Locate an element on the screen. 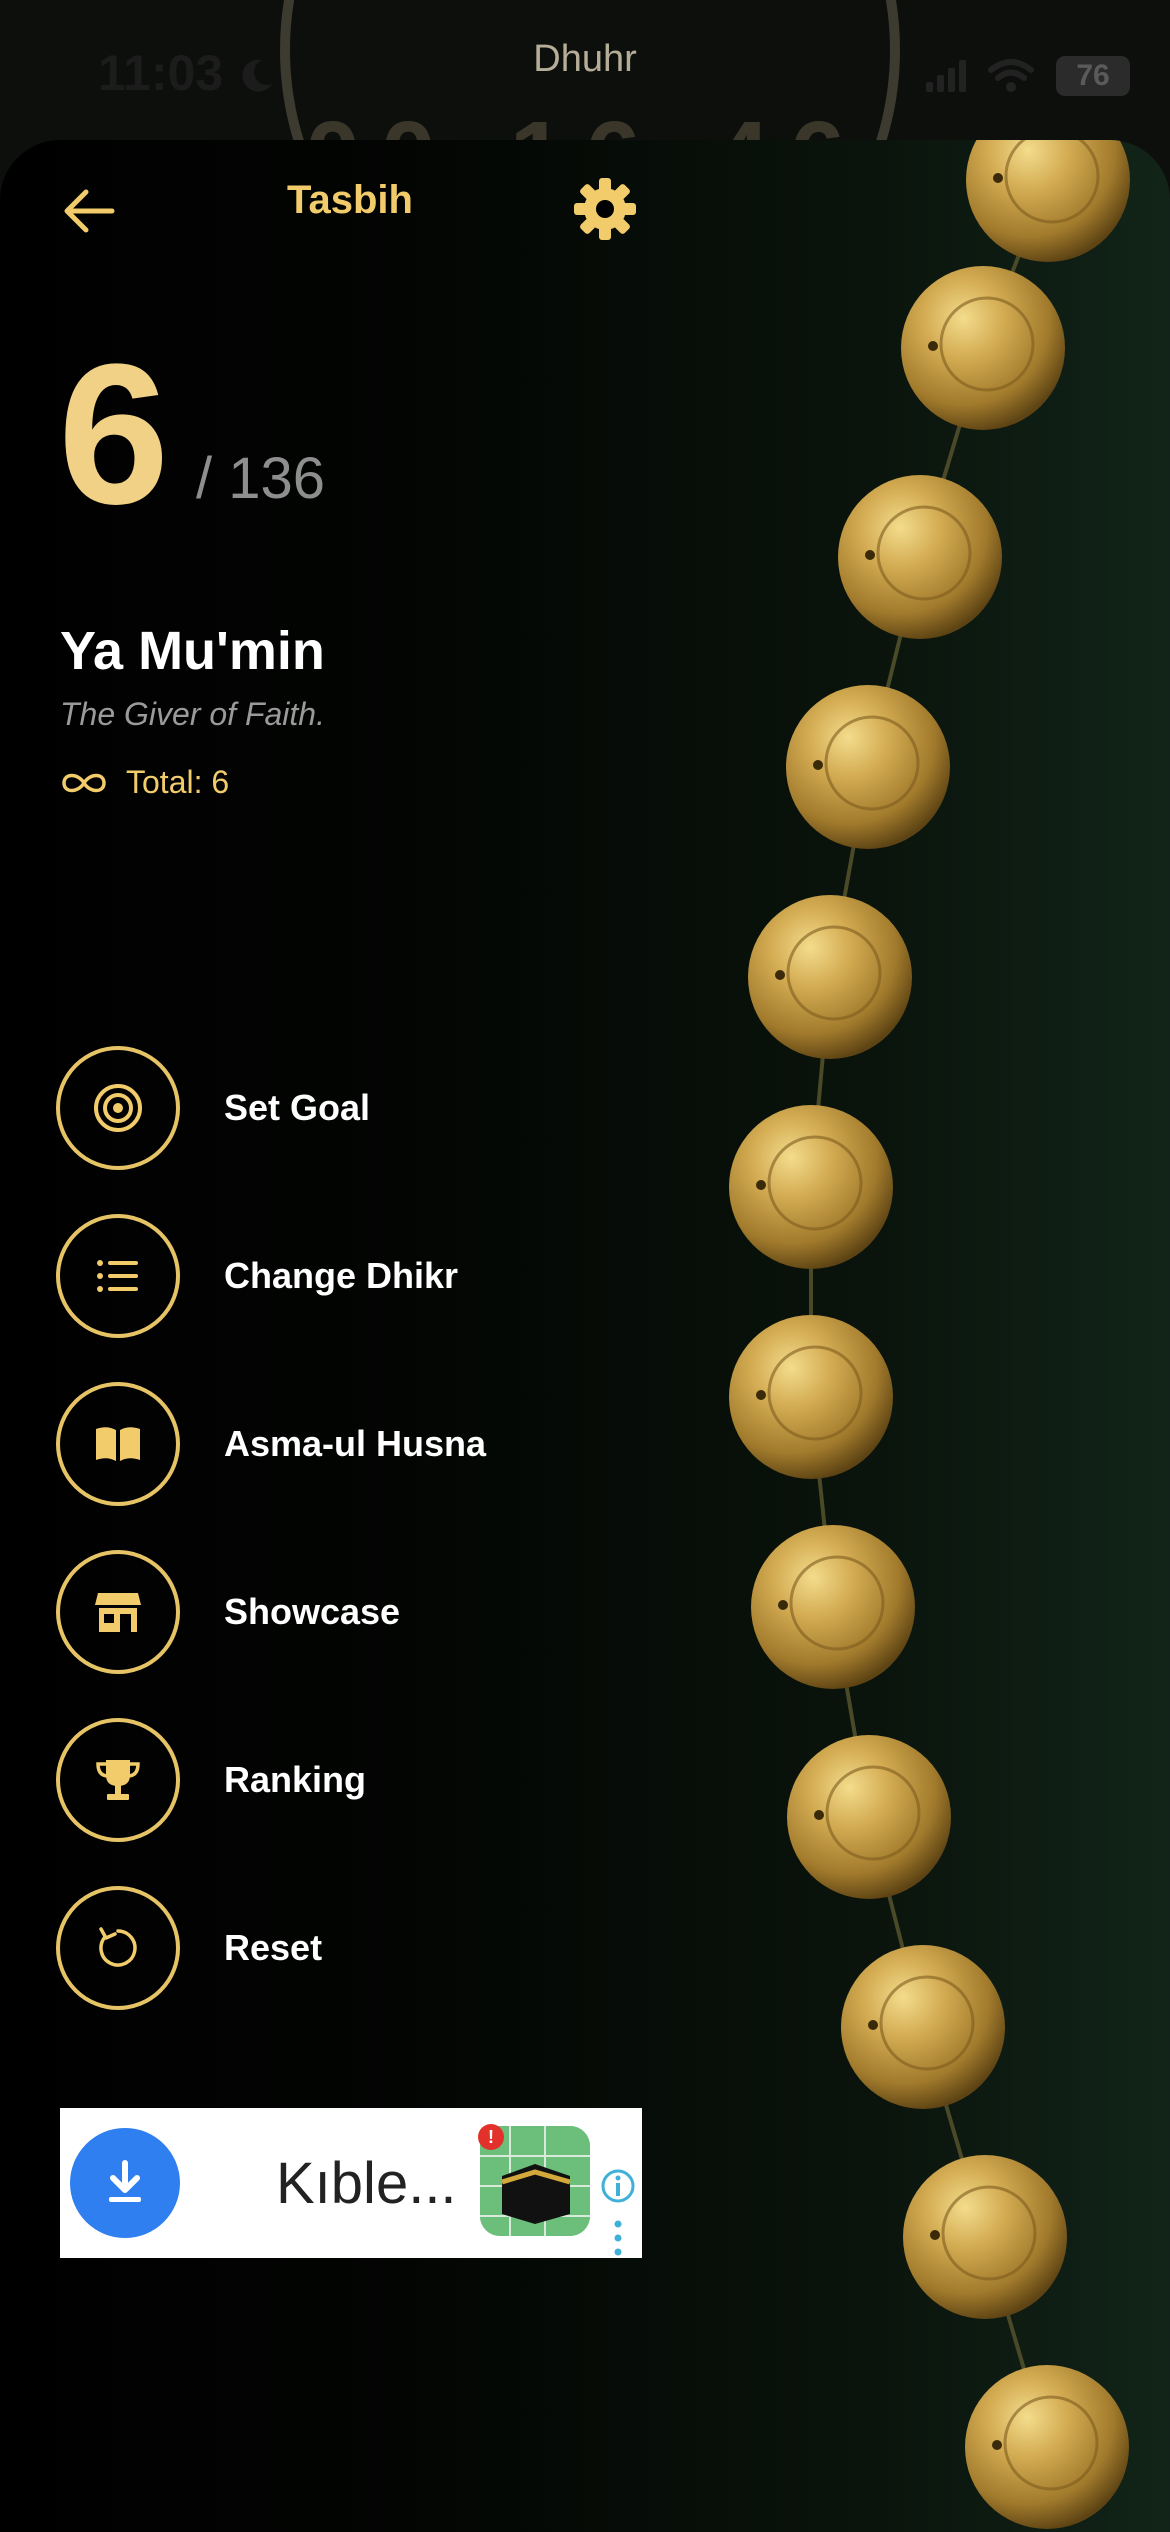  asma-ul-husna-button: Asma-ul Husna is located at coordinates (356, 1444).